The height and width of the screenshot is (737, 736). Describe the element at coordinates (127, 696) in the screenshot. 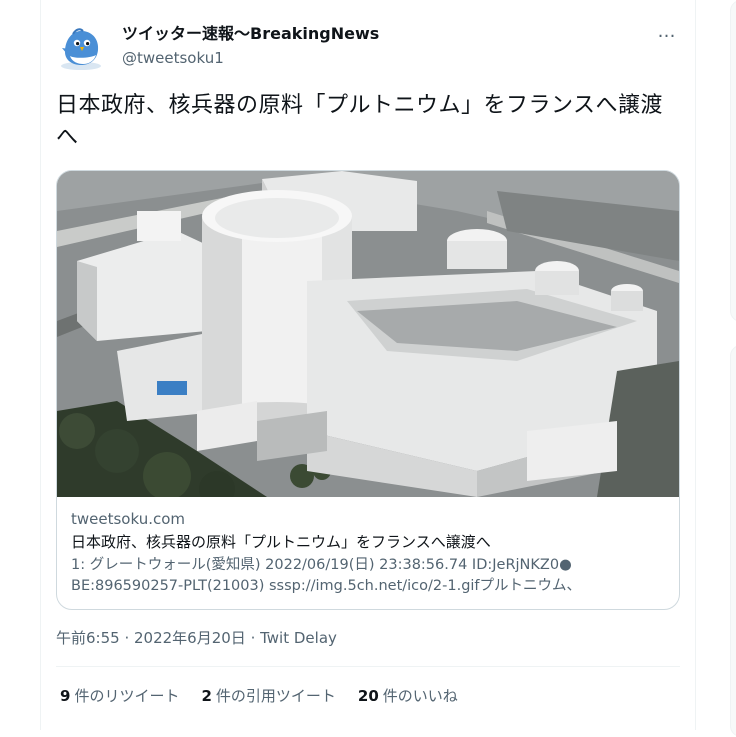

I see `retweets-label: 件のリツイート` at that location.